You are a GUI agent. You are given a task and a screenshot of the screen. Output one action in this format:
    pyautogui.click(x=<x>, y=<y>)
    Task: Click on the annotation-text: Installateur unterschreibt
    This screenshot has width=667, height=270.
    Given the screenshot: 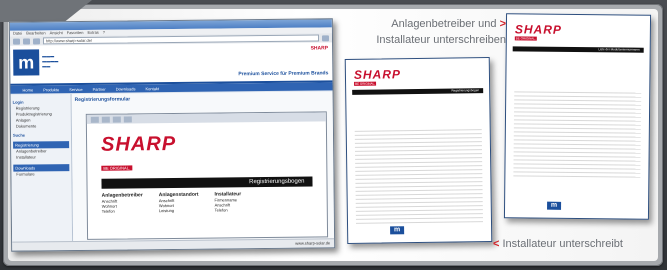 What is the action you would take?
    pyautogui.click(x=562, y=244)
    